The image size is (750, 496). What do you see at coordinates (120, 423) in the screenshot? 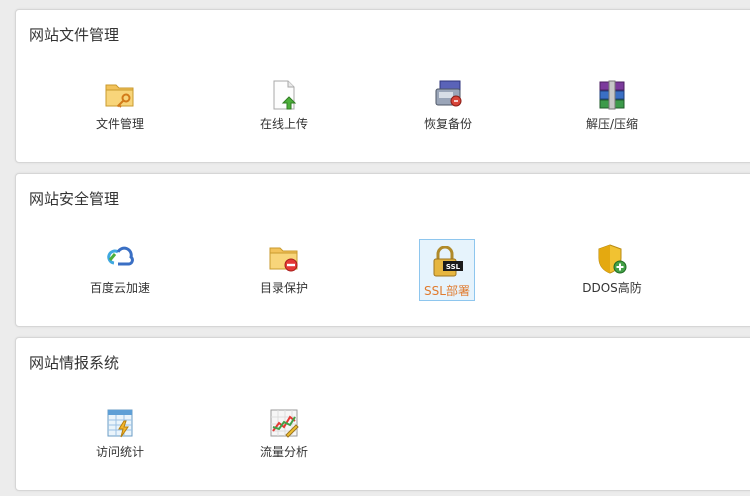
I see `stats-sheet-icon` at bounding box center [120, 423].